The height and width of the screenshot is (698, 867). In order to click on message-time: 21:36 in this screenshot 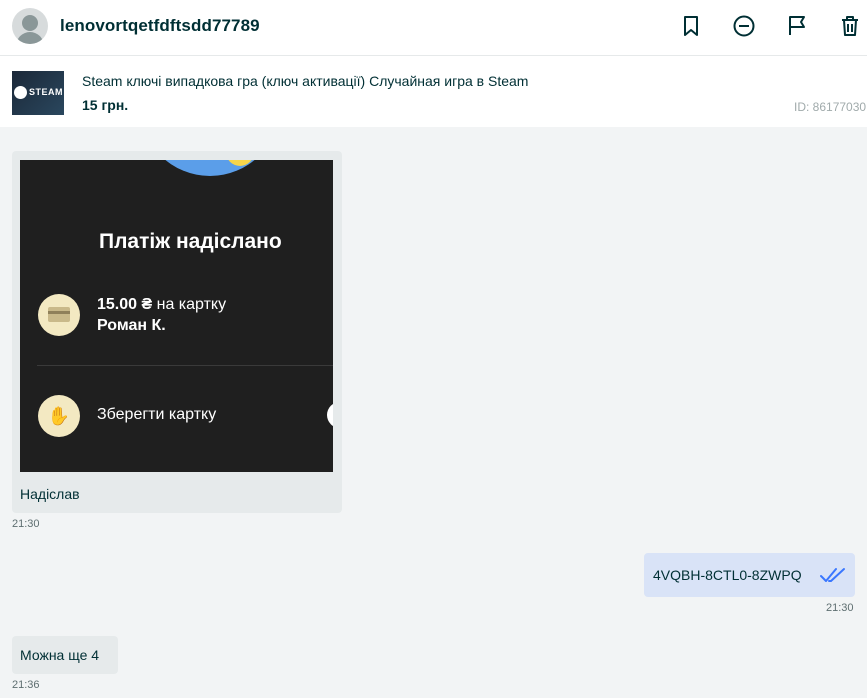, I will do `click(26, 685)`.